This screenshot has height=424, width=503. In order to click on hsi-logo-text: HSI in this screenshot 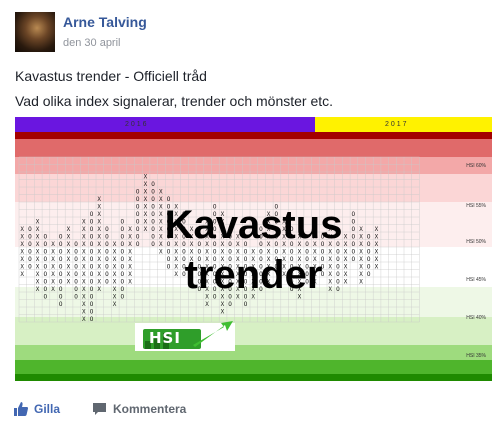, I will do `click(165, 338)`.